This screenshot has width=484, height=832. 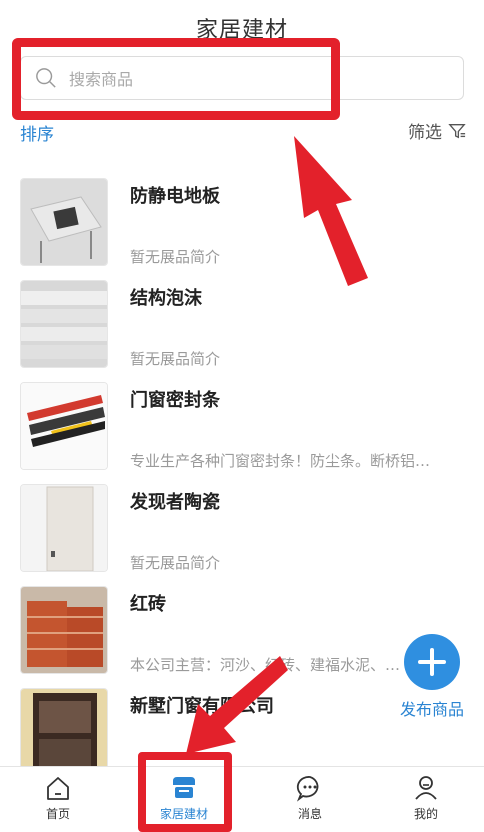 I want to click on product-name: 结构泡沫, so click(x=166, y=298).